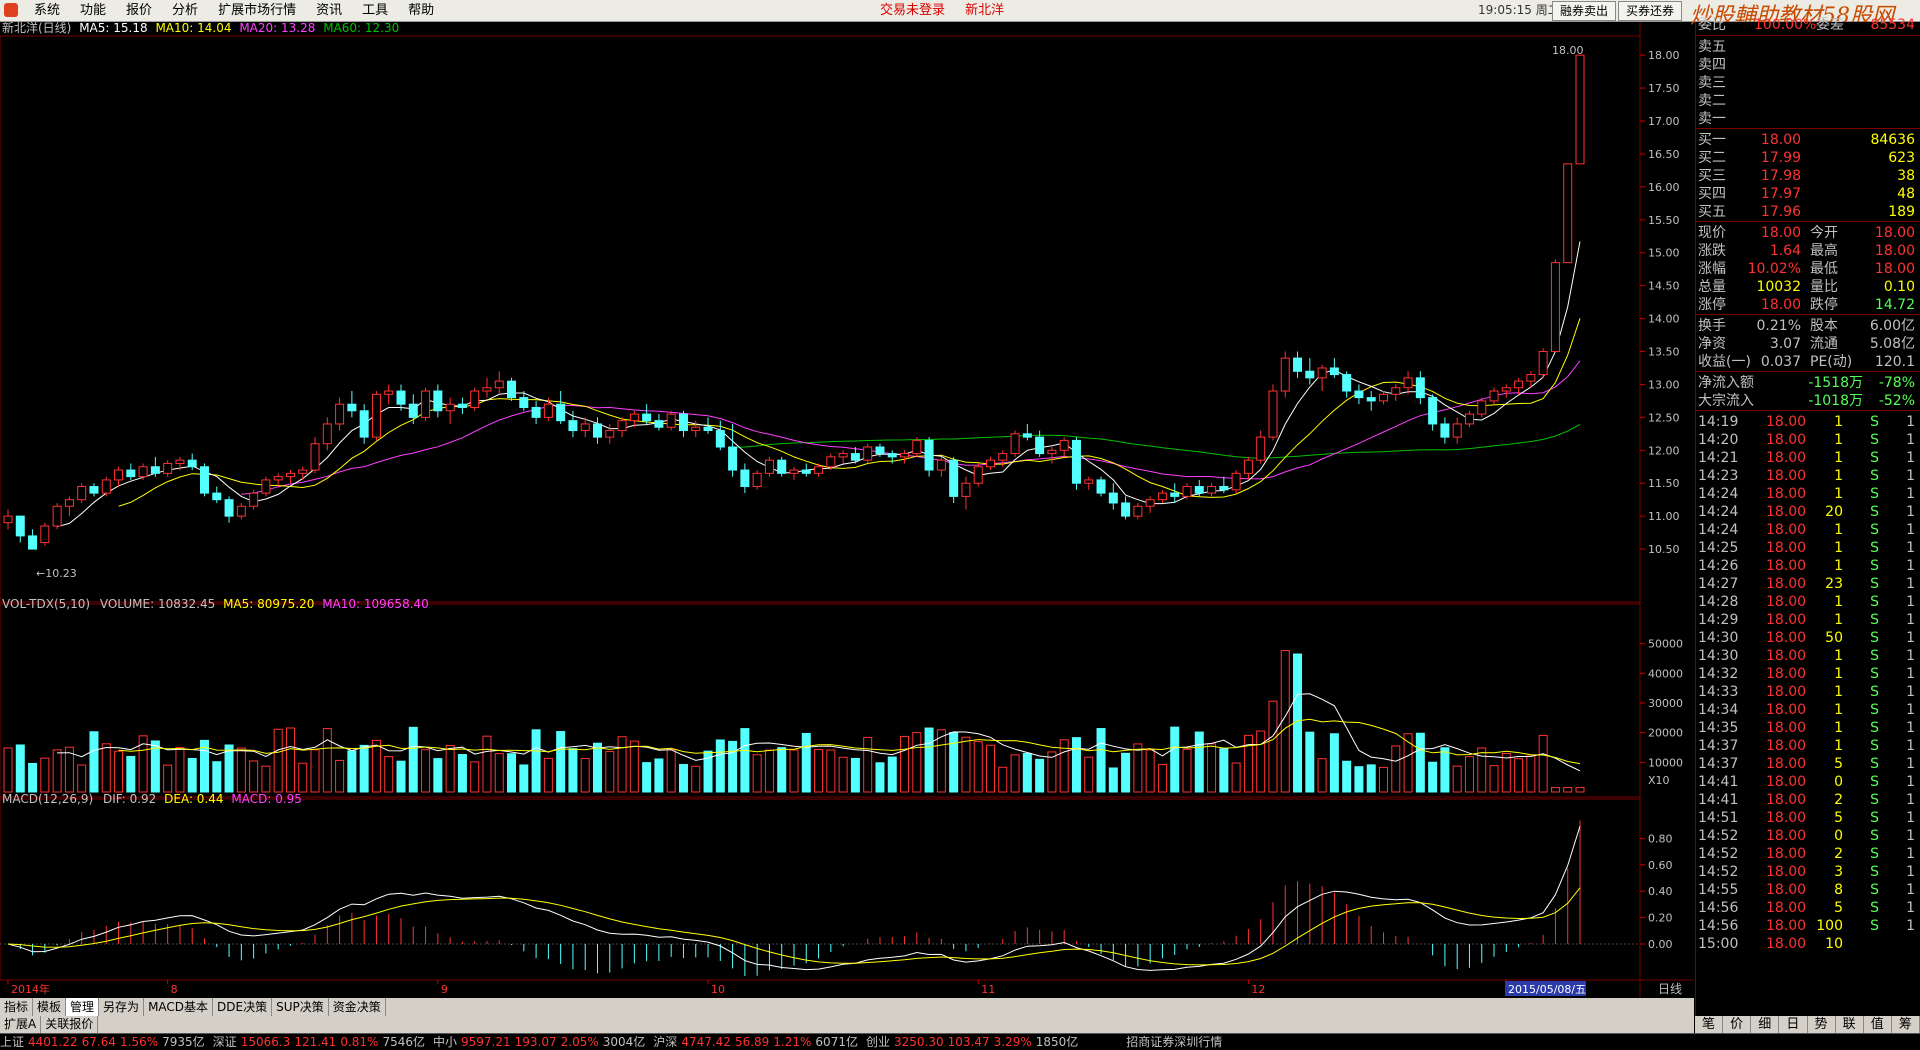  Describe the element at coordinates (974, 1042) in the screenshot. I see `index-quote: 创业 3250.30 103.47 3.29% 1850亿` at that location.